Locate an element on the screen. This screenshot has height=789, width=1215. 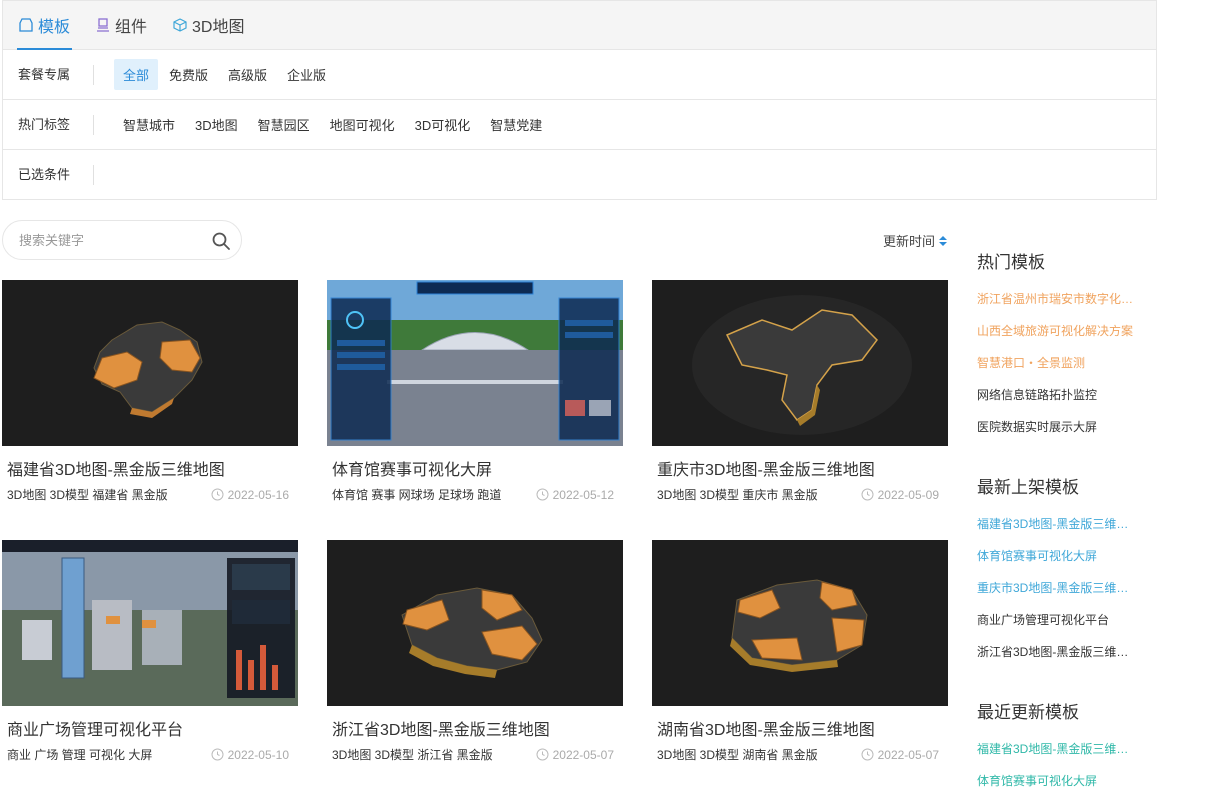
search-box is located at coordinates (122, 240).